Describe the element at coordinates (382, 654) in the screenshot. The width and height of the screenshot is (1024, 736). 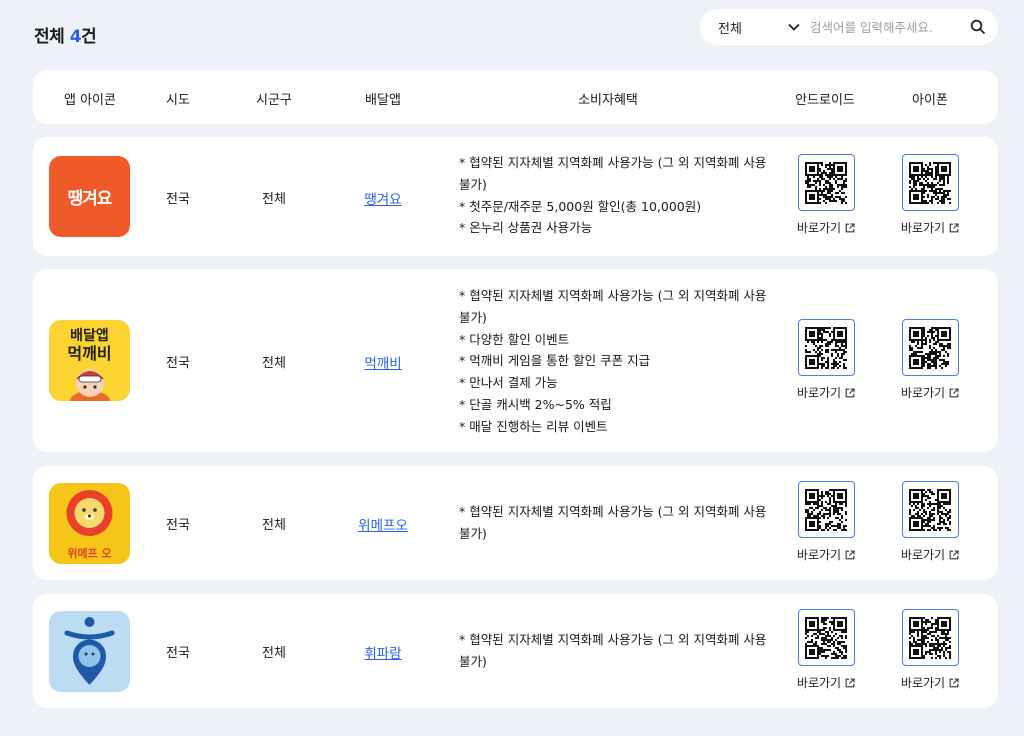
I see `app-link-hwiparam: 휘파람` at that location.